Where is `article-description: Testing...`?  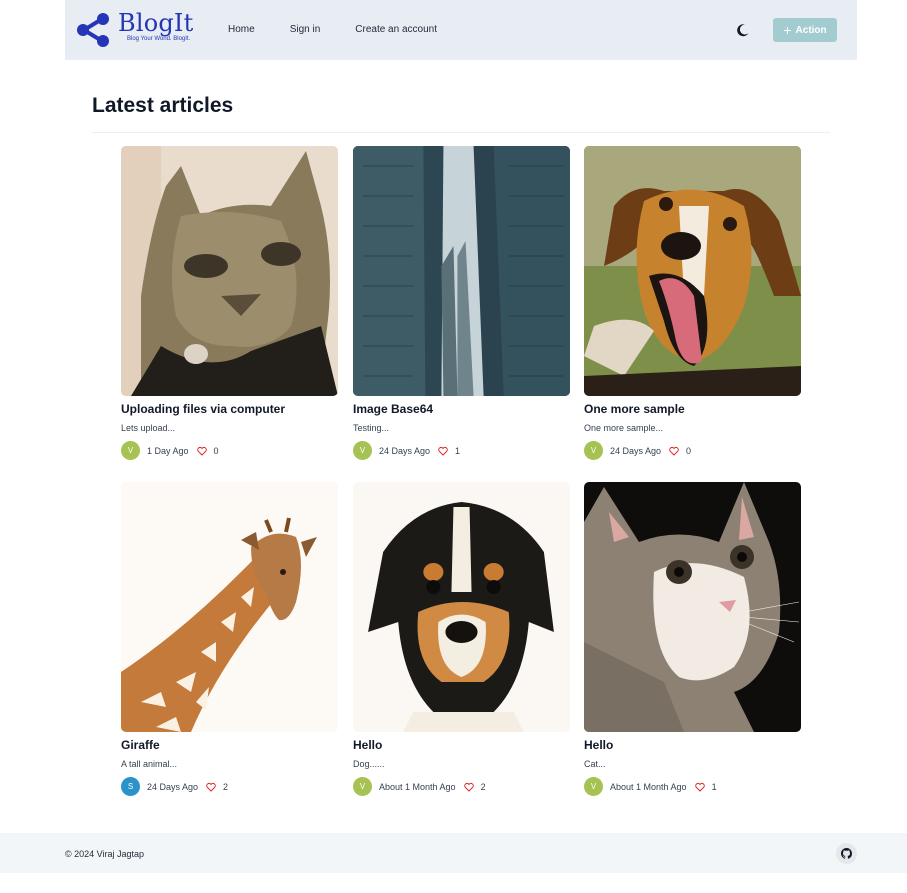
article-description: Testing... is located at coordinates (371, 428).